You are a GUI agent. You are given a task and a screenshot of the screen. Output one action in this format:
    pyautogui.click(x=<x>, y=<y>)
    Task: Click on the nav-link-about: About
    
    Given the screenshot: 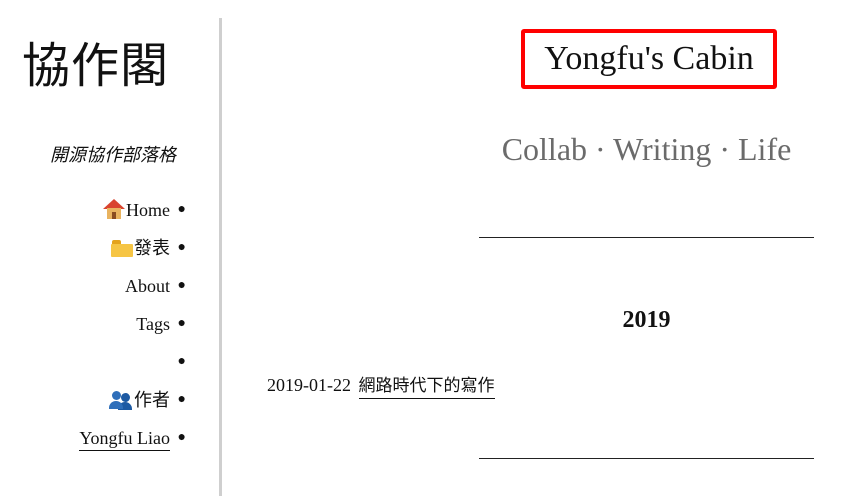 What is the action you would take?
    pyautogui.click(x=147, y=286)
    